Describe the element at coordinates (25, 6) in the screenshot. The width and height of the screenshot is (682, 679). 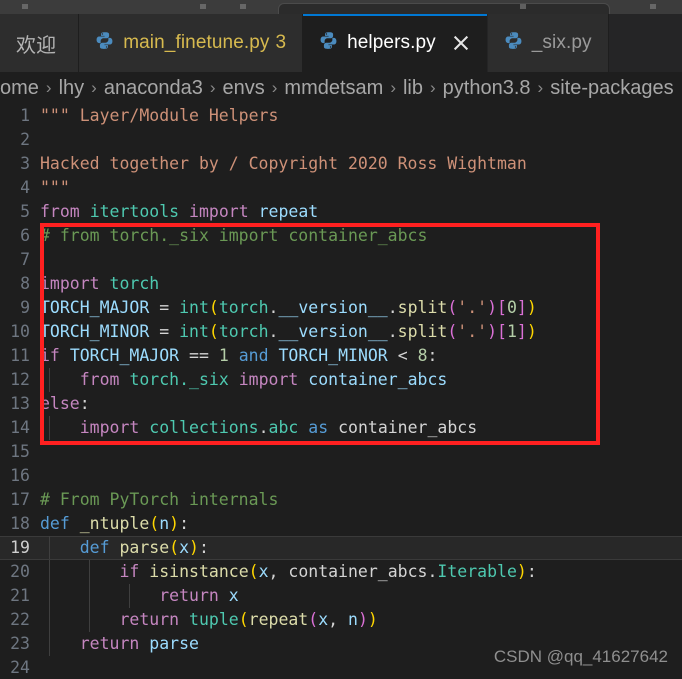
I see `titlebar-glyph-left` at that location.